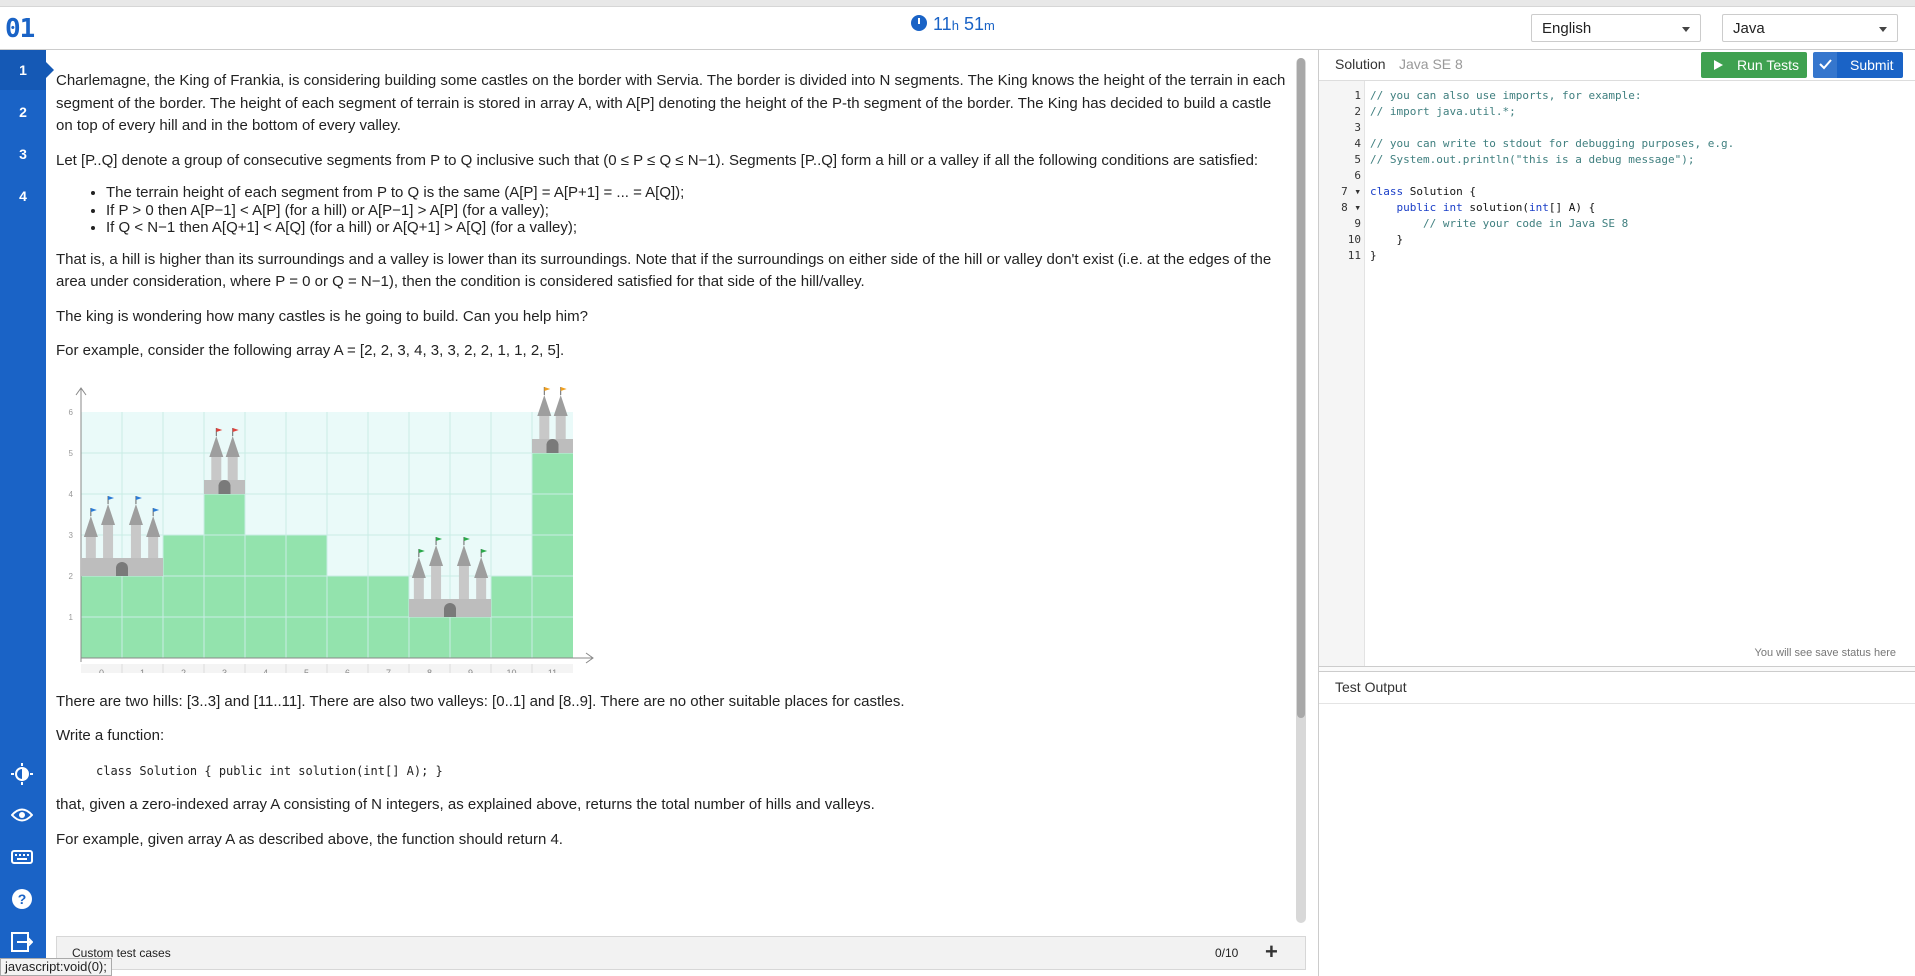 This screenshot has height=976, width=1915. I want to click on x-tick-label: 2, so click(183, 670).